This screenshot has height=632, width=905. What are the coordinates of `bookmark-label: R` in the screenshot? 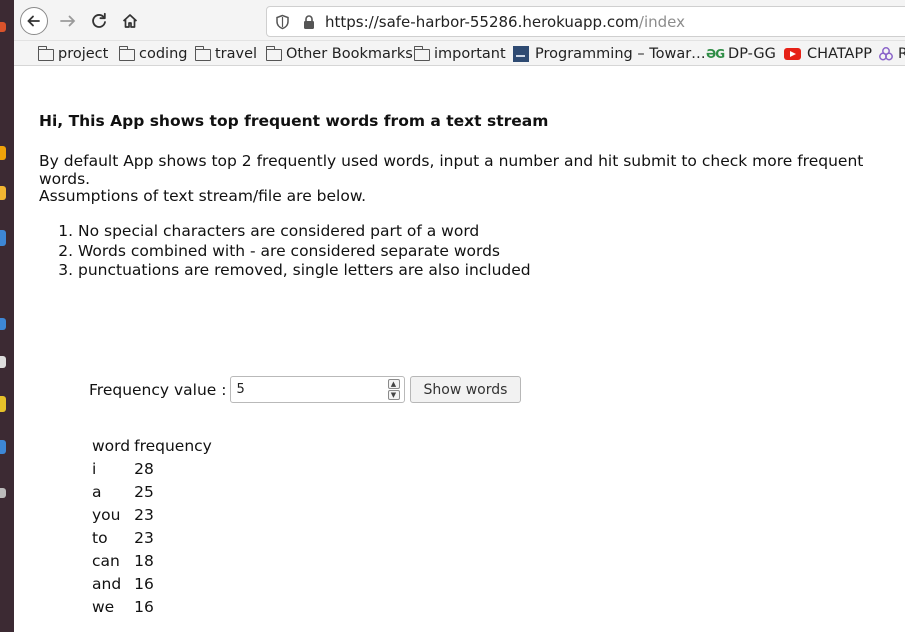 It's located at (901, 54).